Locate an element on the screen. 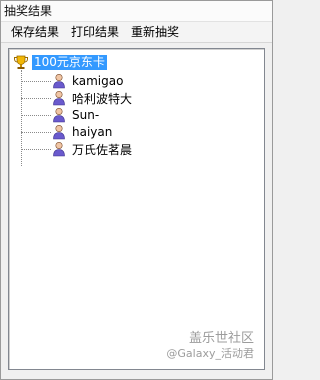 The image size is (320, 380). tree-child-node: Sun- is located at coordinates (60, 115).